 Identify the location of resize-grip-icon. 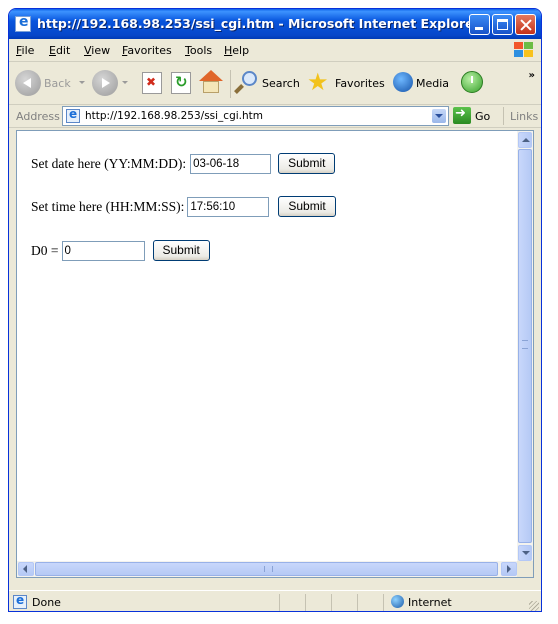
(534, 606).